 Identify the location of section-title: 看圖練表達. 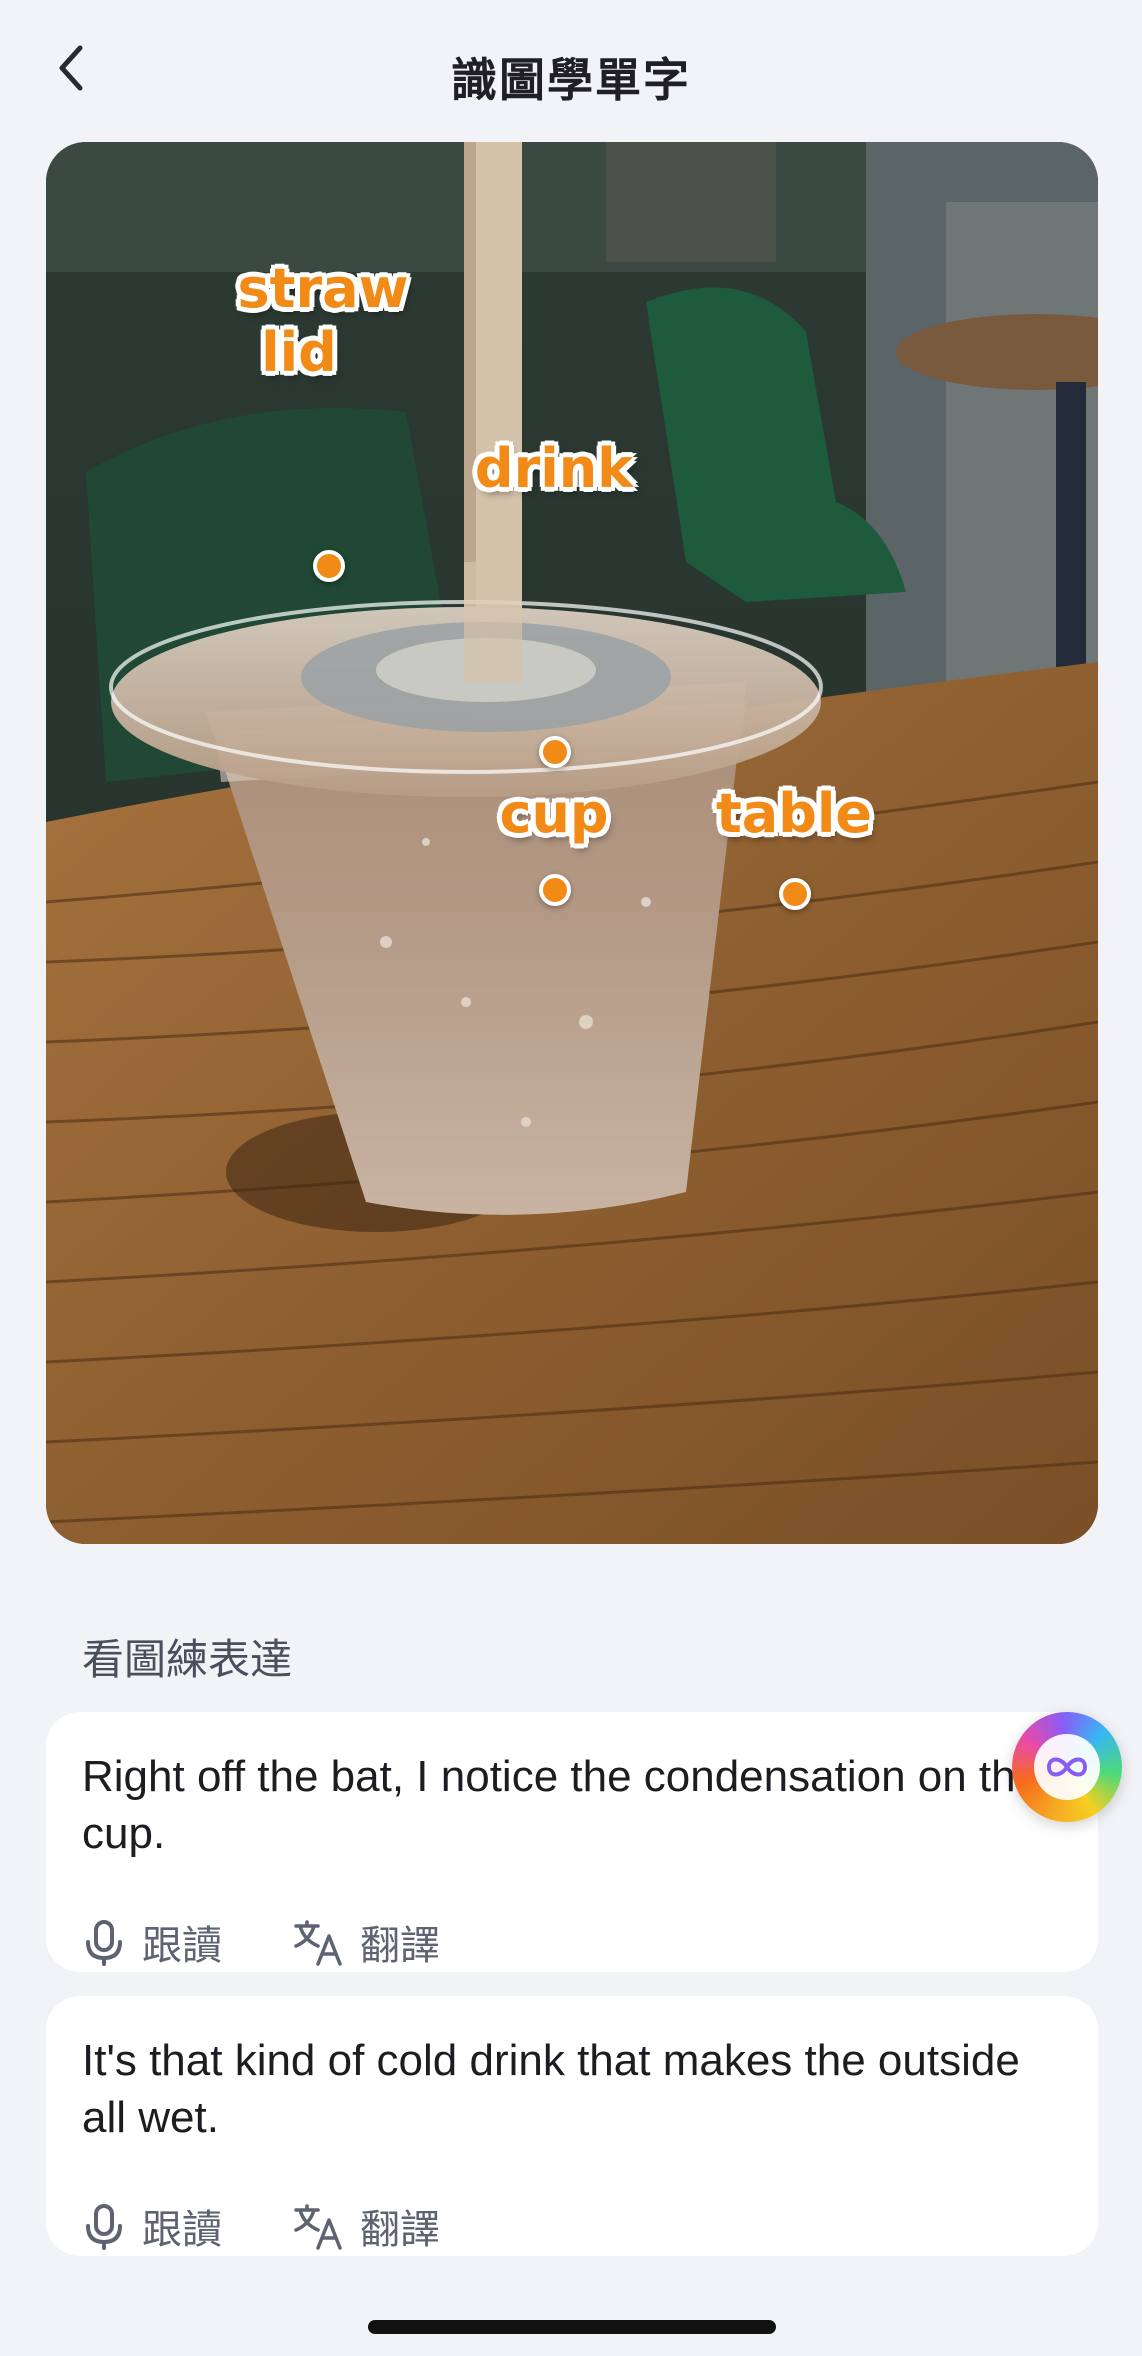
(187, 1659).